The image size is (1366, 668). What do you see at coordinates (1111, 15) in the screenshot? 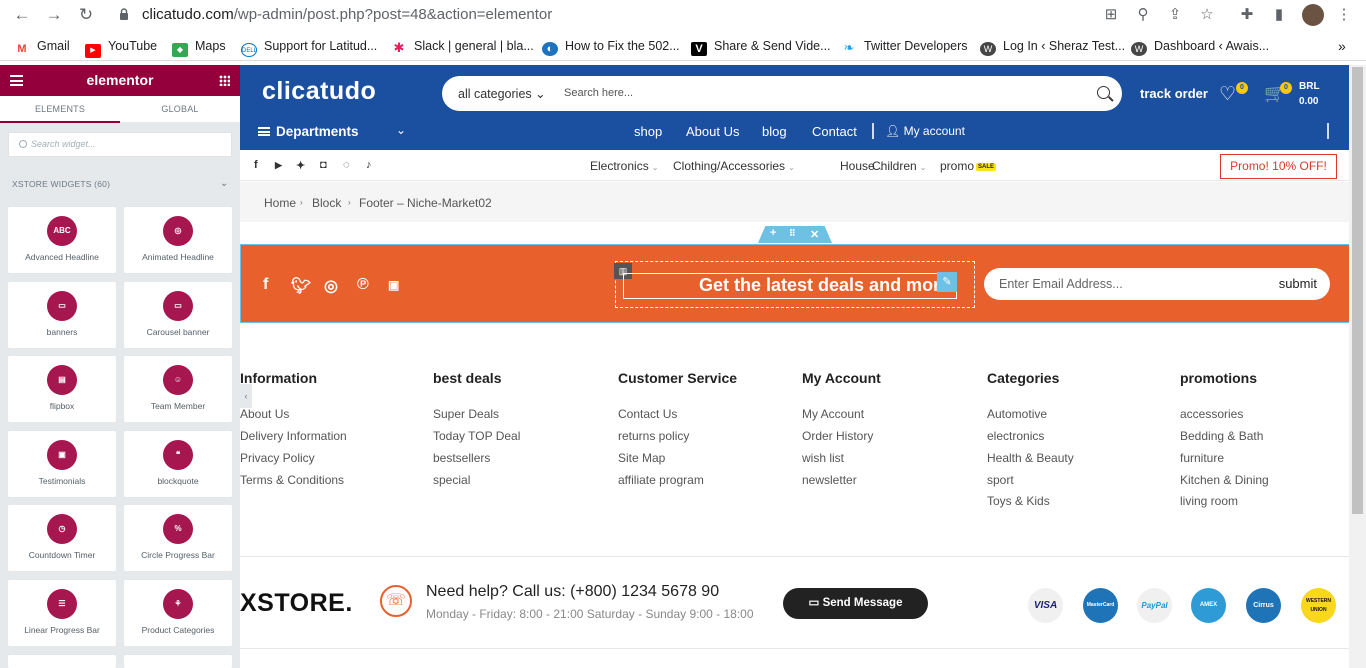
I see `translate-icon: ⊞` at bounding box center [1111, 15].